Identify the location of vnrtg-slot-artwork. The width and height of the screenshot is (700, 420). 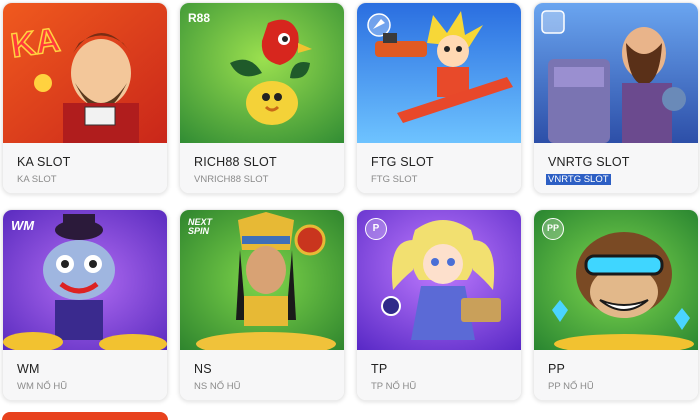
(616, 73).